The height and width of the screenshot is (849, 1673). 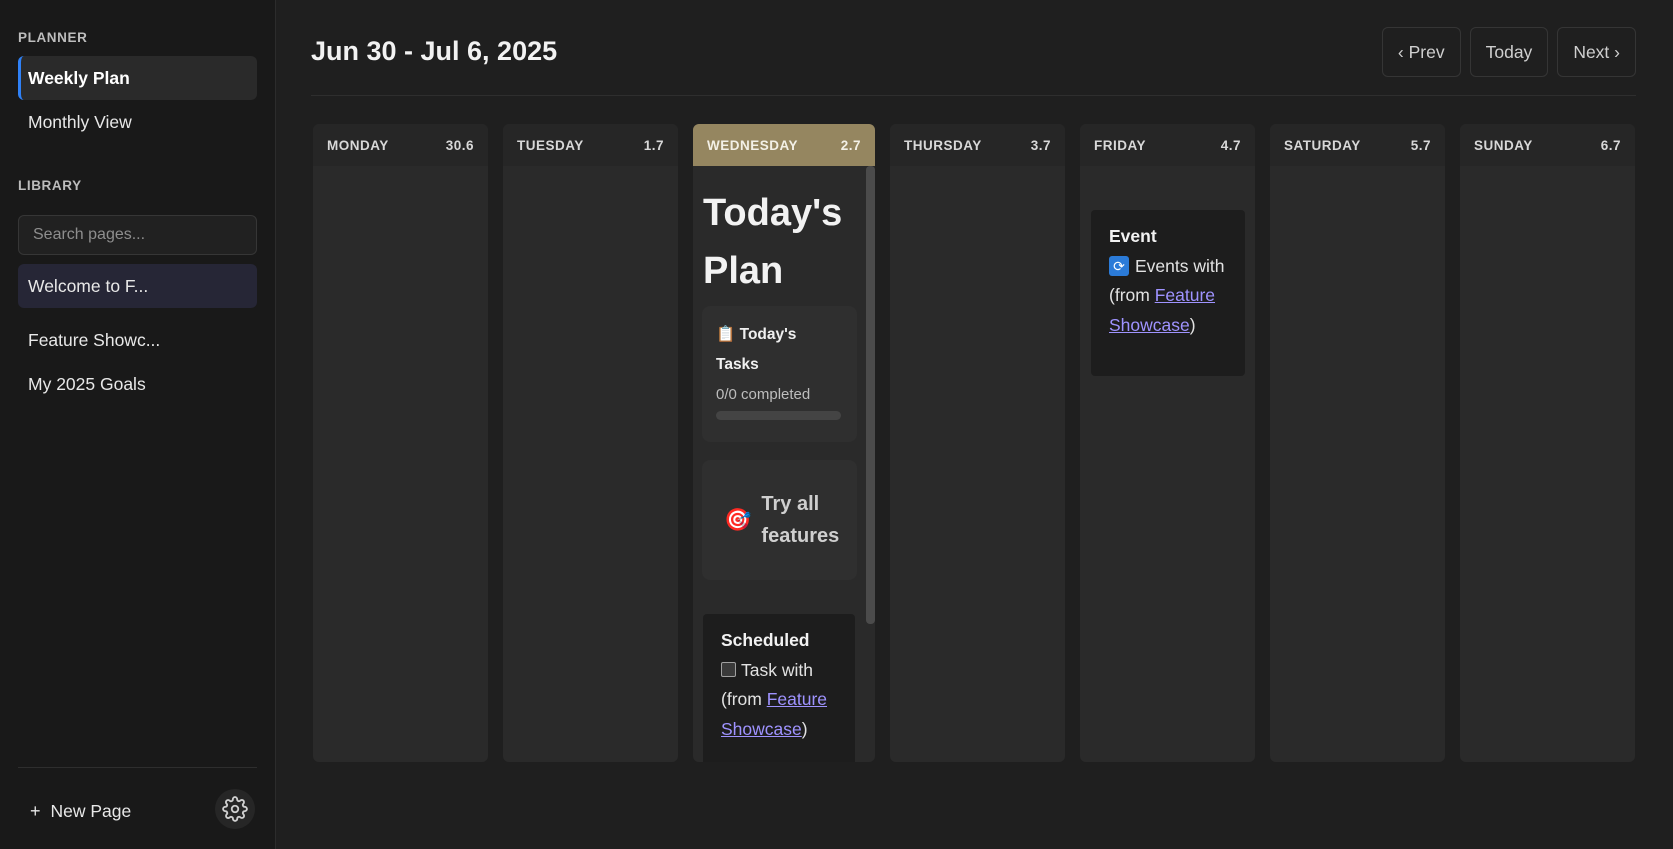 I want to click on settings-button, so click(x=235, y=809).